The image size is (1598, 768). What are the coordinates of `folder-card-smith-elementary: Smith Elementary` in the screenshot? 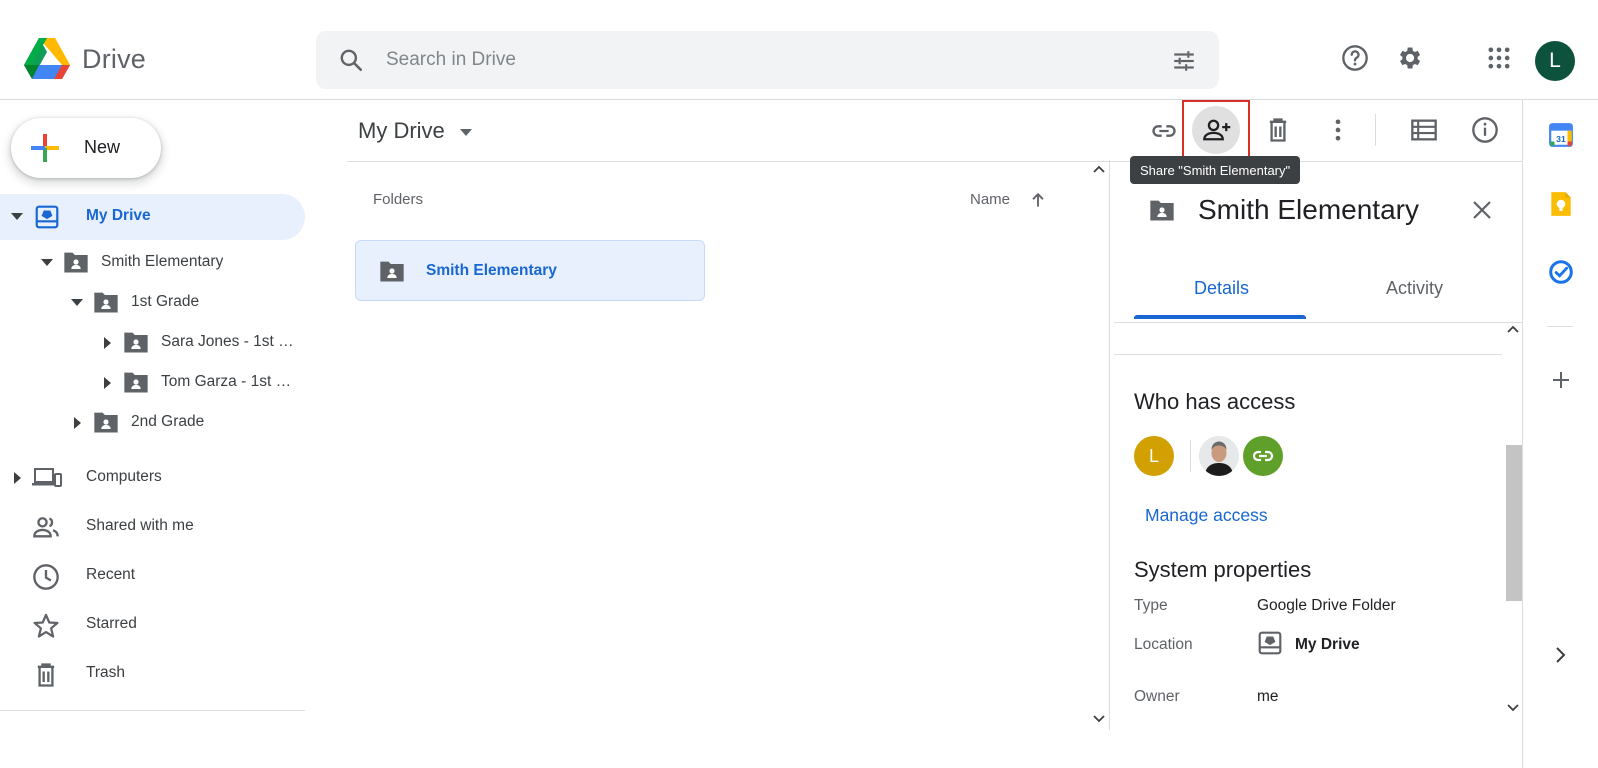 It's located at (530, 270).